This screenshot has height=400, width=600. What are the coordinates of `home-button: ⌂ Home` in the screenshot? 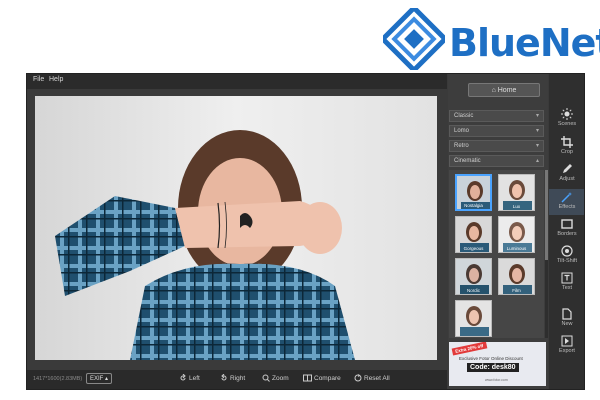 It's located at (504, 90).